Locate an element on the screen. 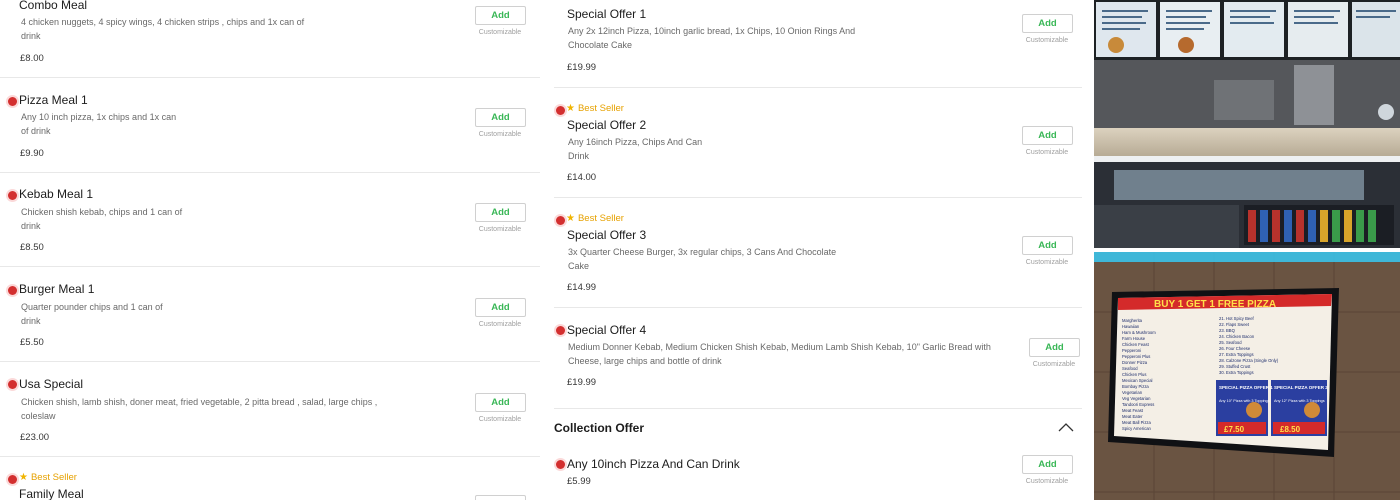 This screenshot has height=500, width=1400. item-price: £23.00 is located at coordinates (35, 437).